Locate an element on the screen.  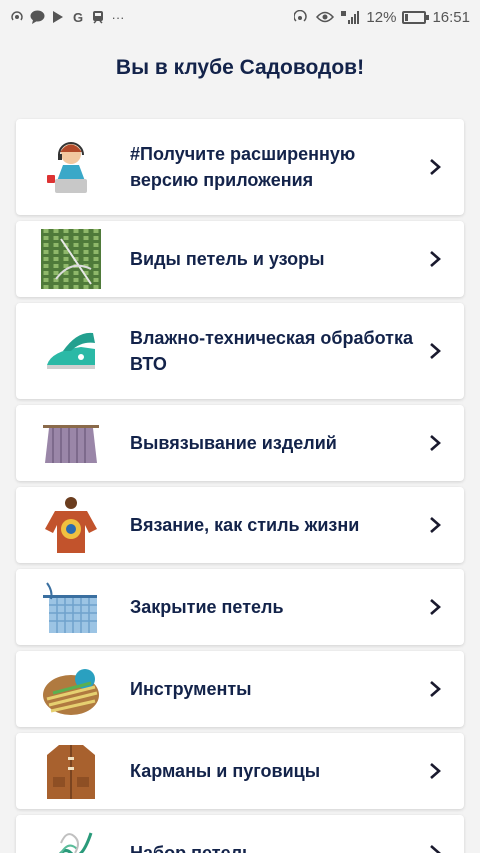
binding-off-icon is located at coordinates (71, 607).